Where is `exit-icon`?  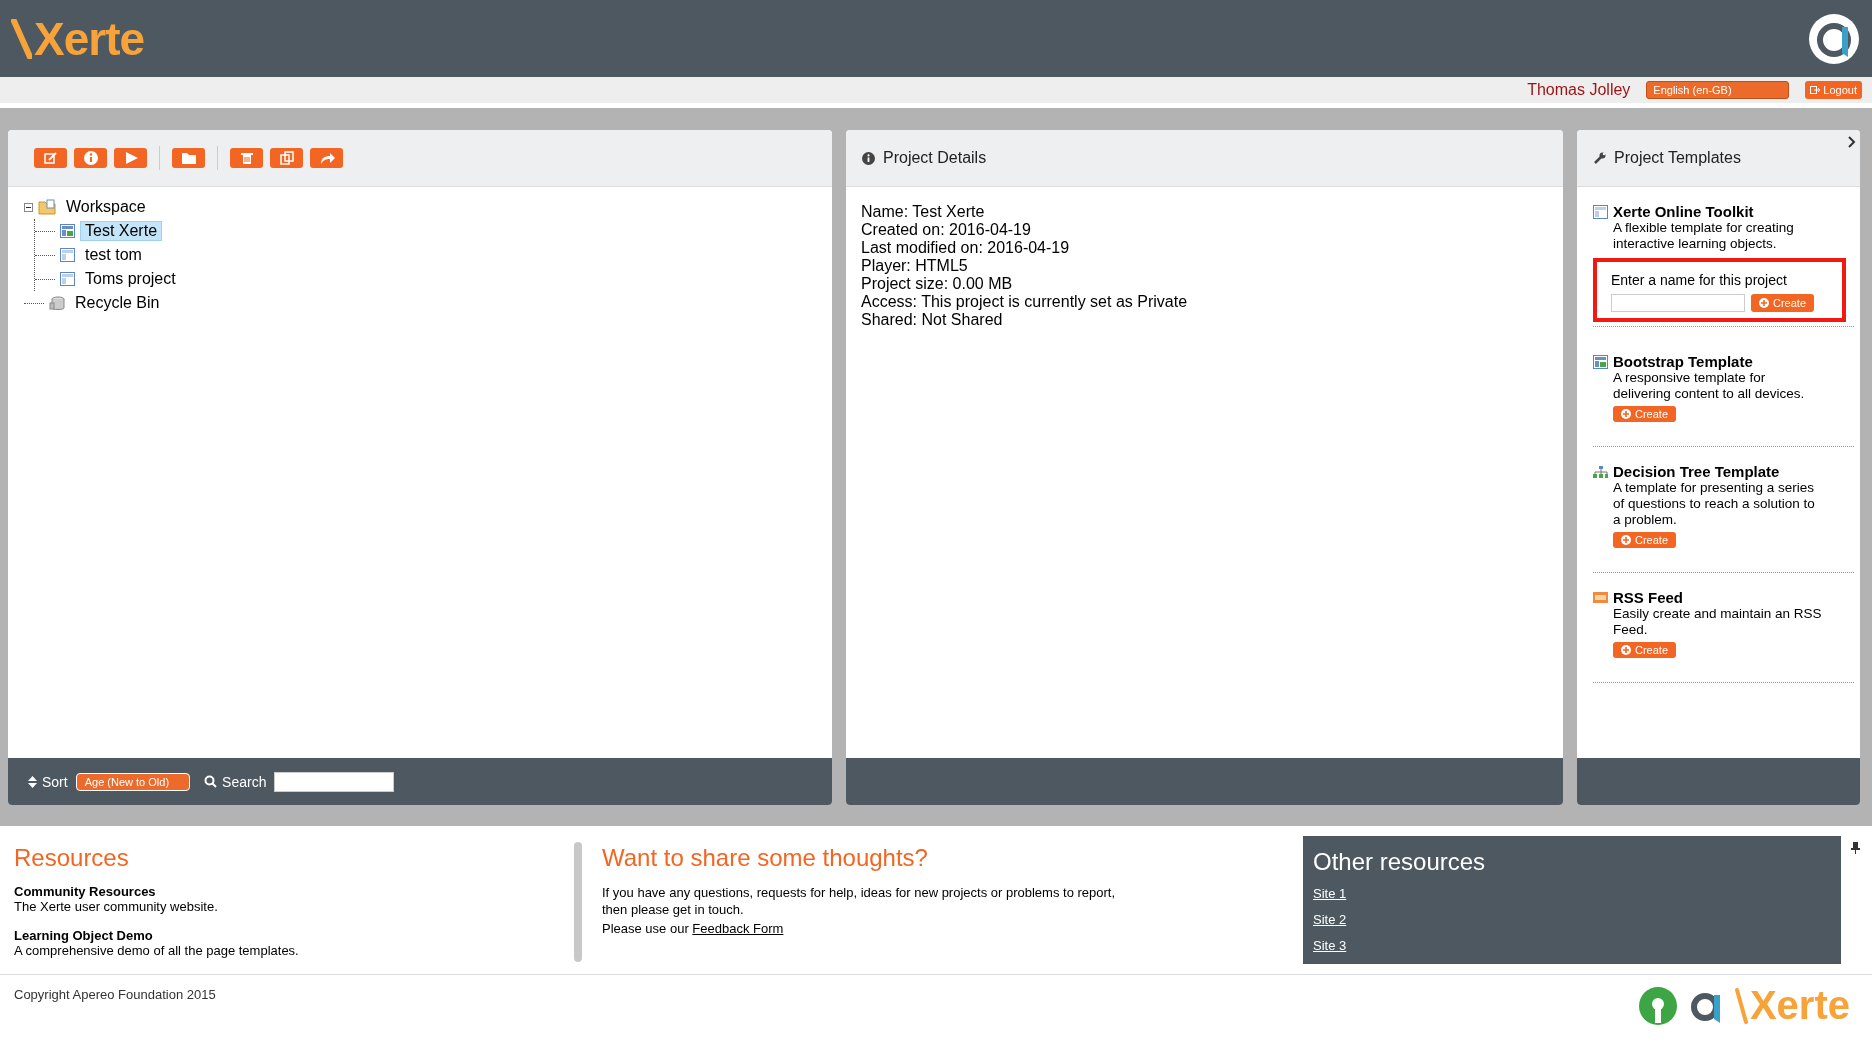 exit-icon is located at coordinates (1815, 90).